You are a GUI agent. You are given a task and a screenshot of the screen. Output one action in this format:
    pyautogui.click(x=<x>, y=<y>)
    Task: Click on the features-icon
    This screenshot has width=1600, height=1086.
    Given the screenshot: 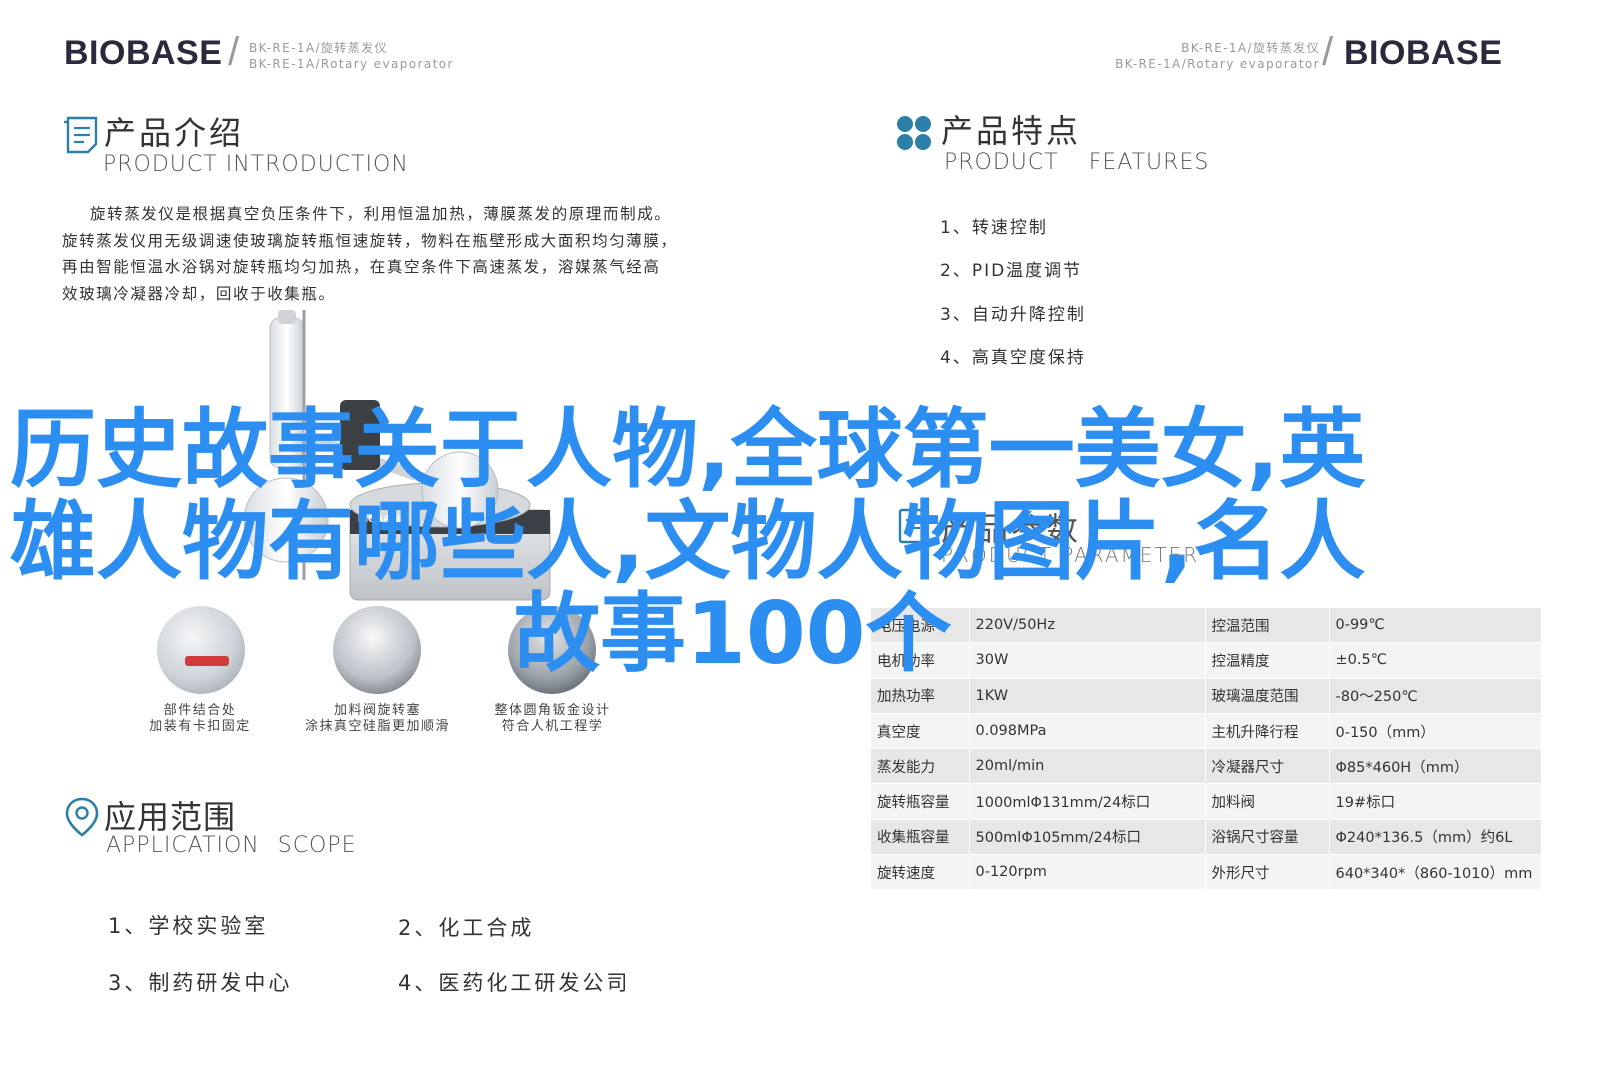 What is the action you would take?
    pyautogui.click(x=914, y=133)
    